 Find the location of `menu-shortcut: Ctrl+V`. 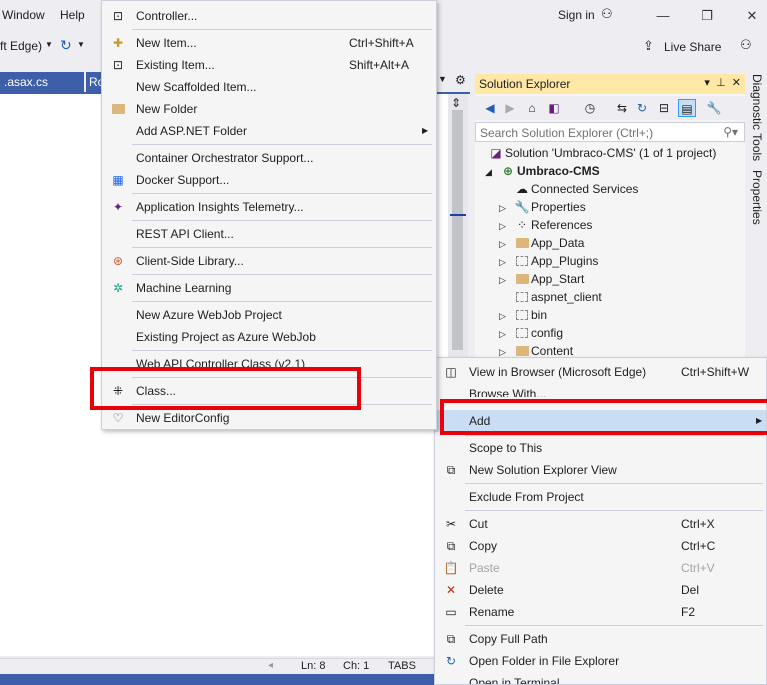

menu-shortcut: Ctrl+V is located at coordinates (698, 568).